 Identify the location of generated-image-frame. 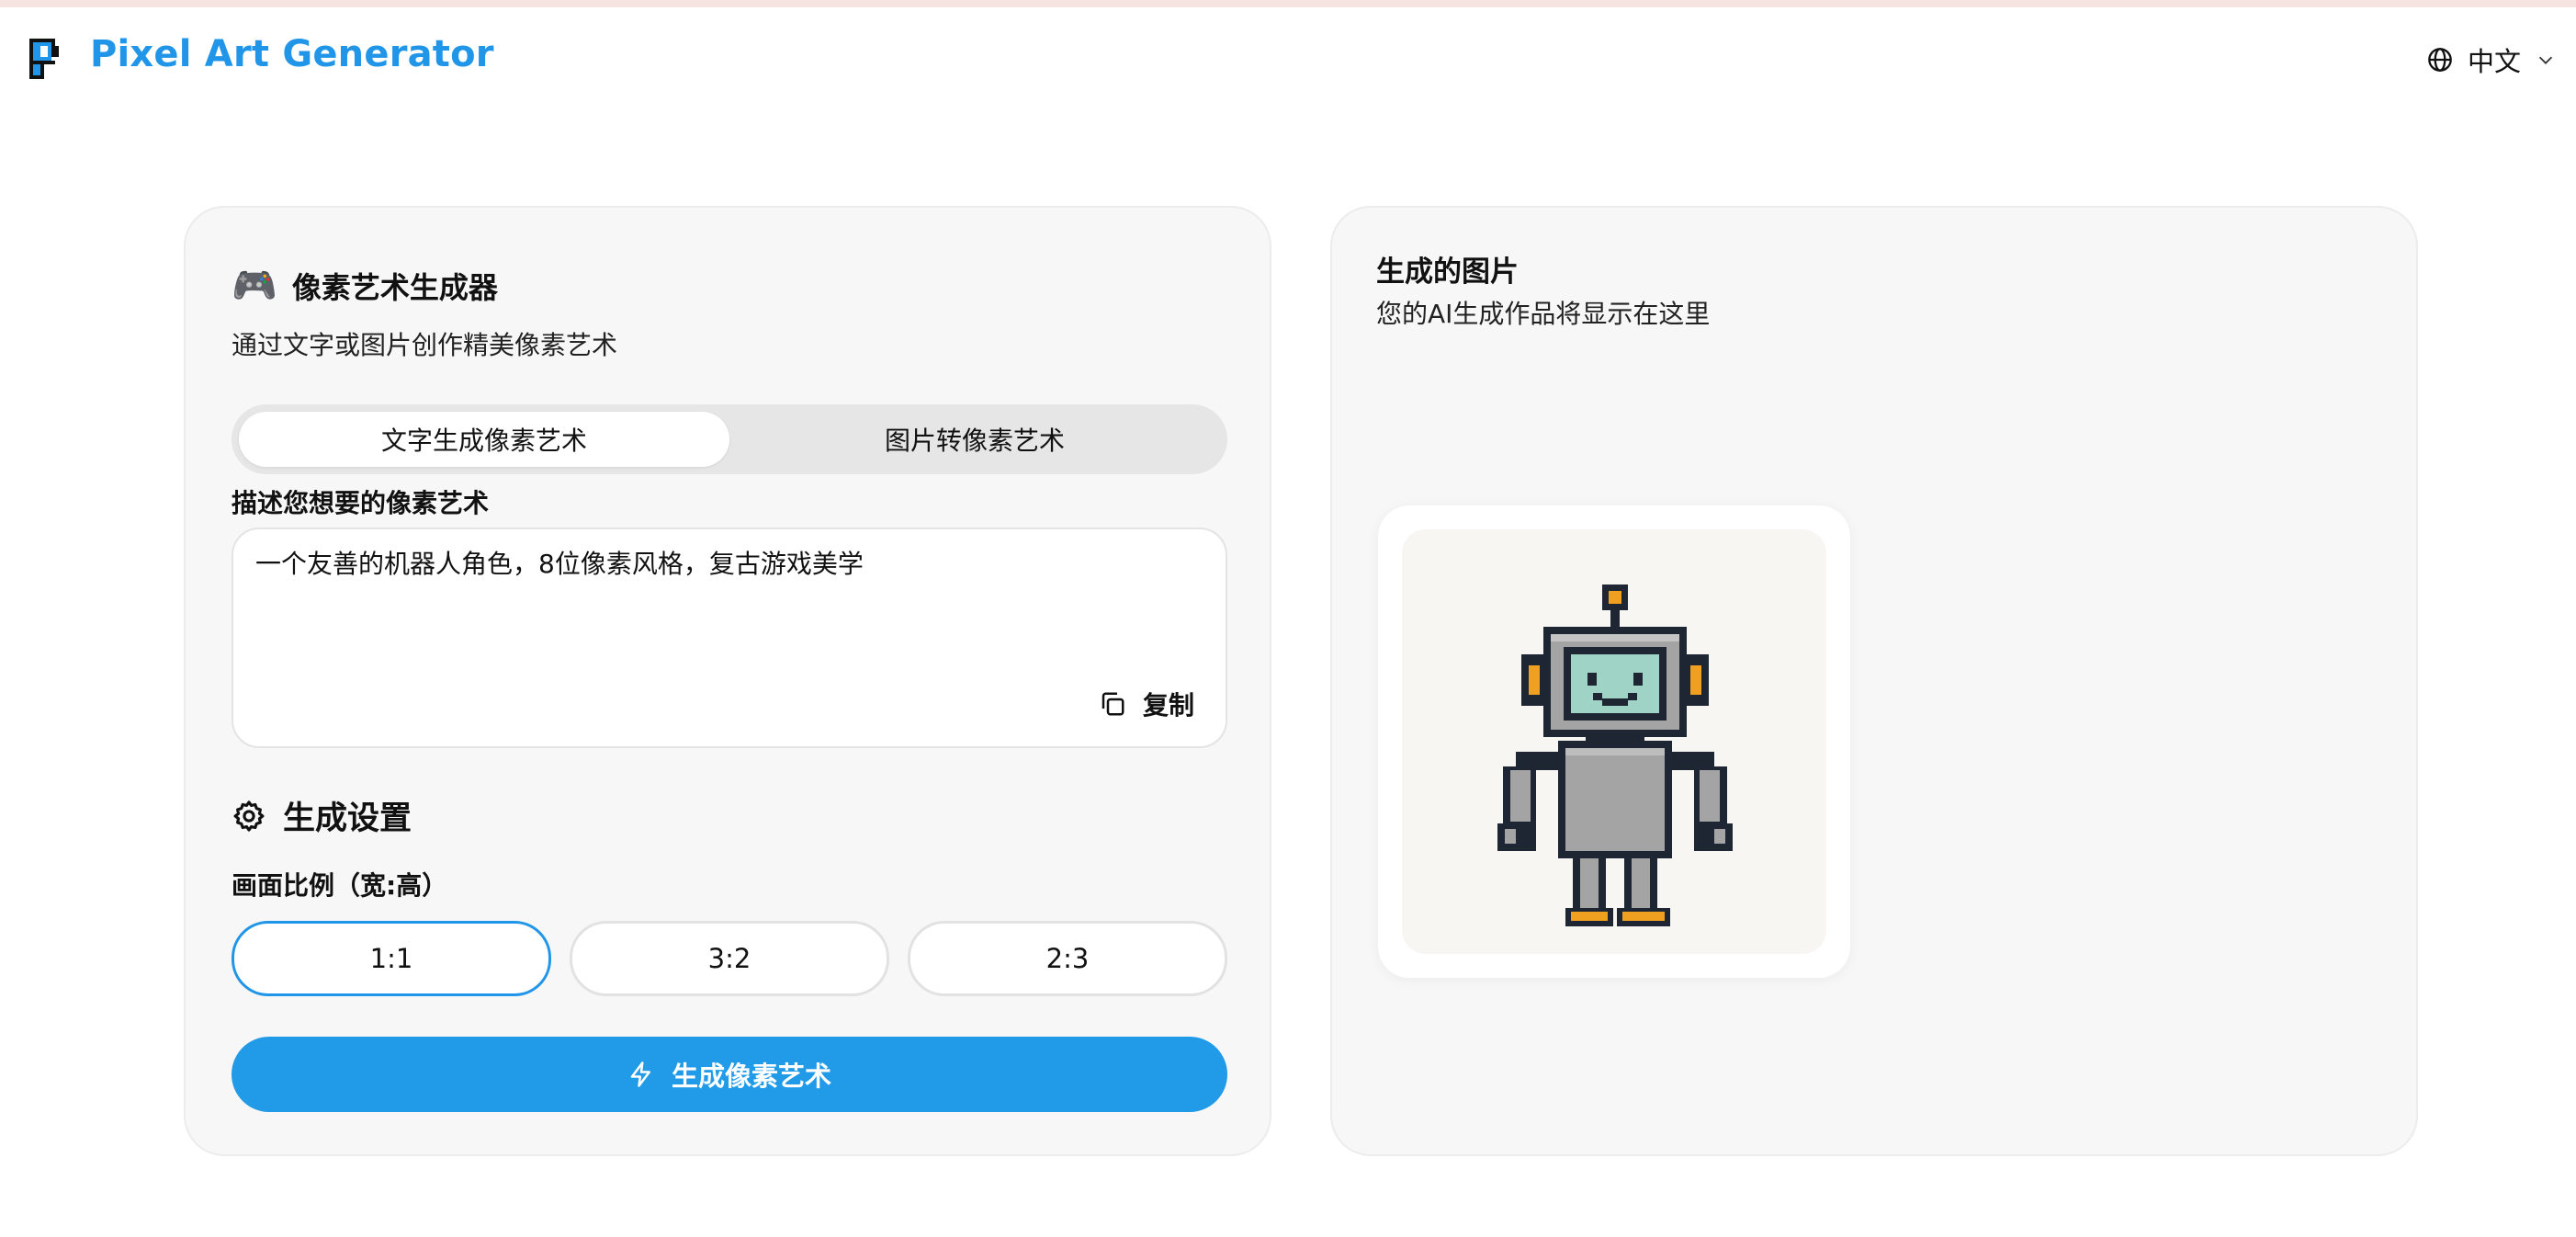
(1614, 741).